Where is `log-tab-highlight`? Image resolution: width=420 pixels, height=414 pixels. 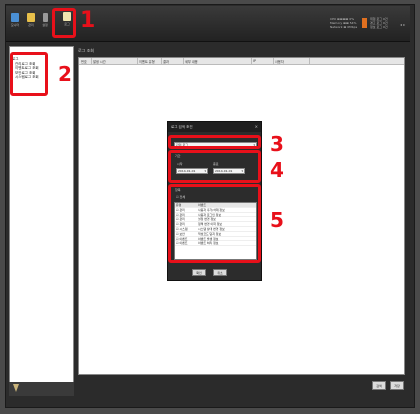 log-tab-highlight is located at coordinates (64, 23).